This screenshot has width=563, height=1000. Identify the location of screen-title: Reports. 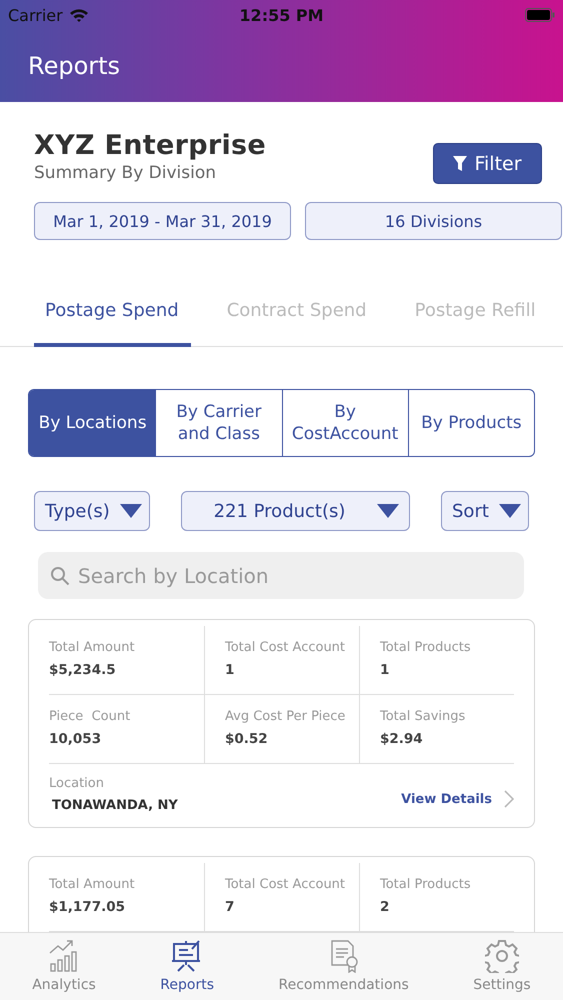
(74, 65).